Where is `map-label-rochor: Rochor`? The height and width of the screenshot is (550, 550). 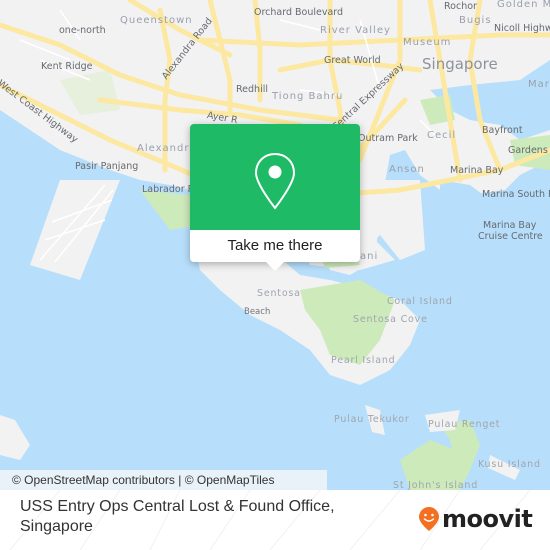 map-label-rochor: Rochor is located at coordinates (460, 6).